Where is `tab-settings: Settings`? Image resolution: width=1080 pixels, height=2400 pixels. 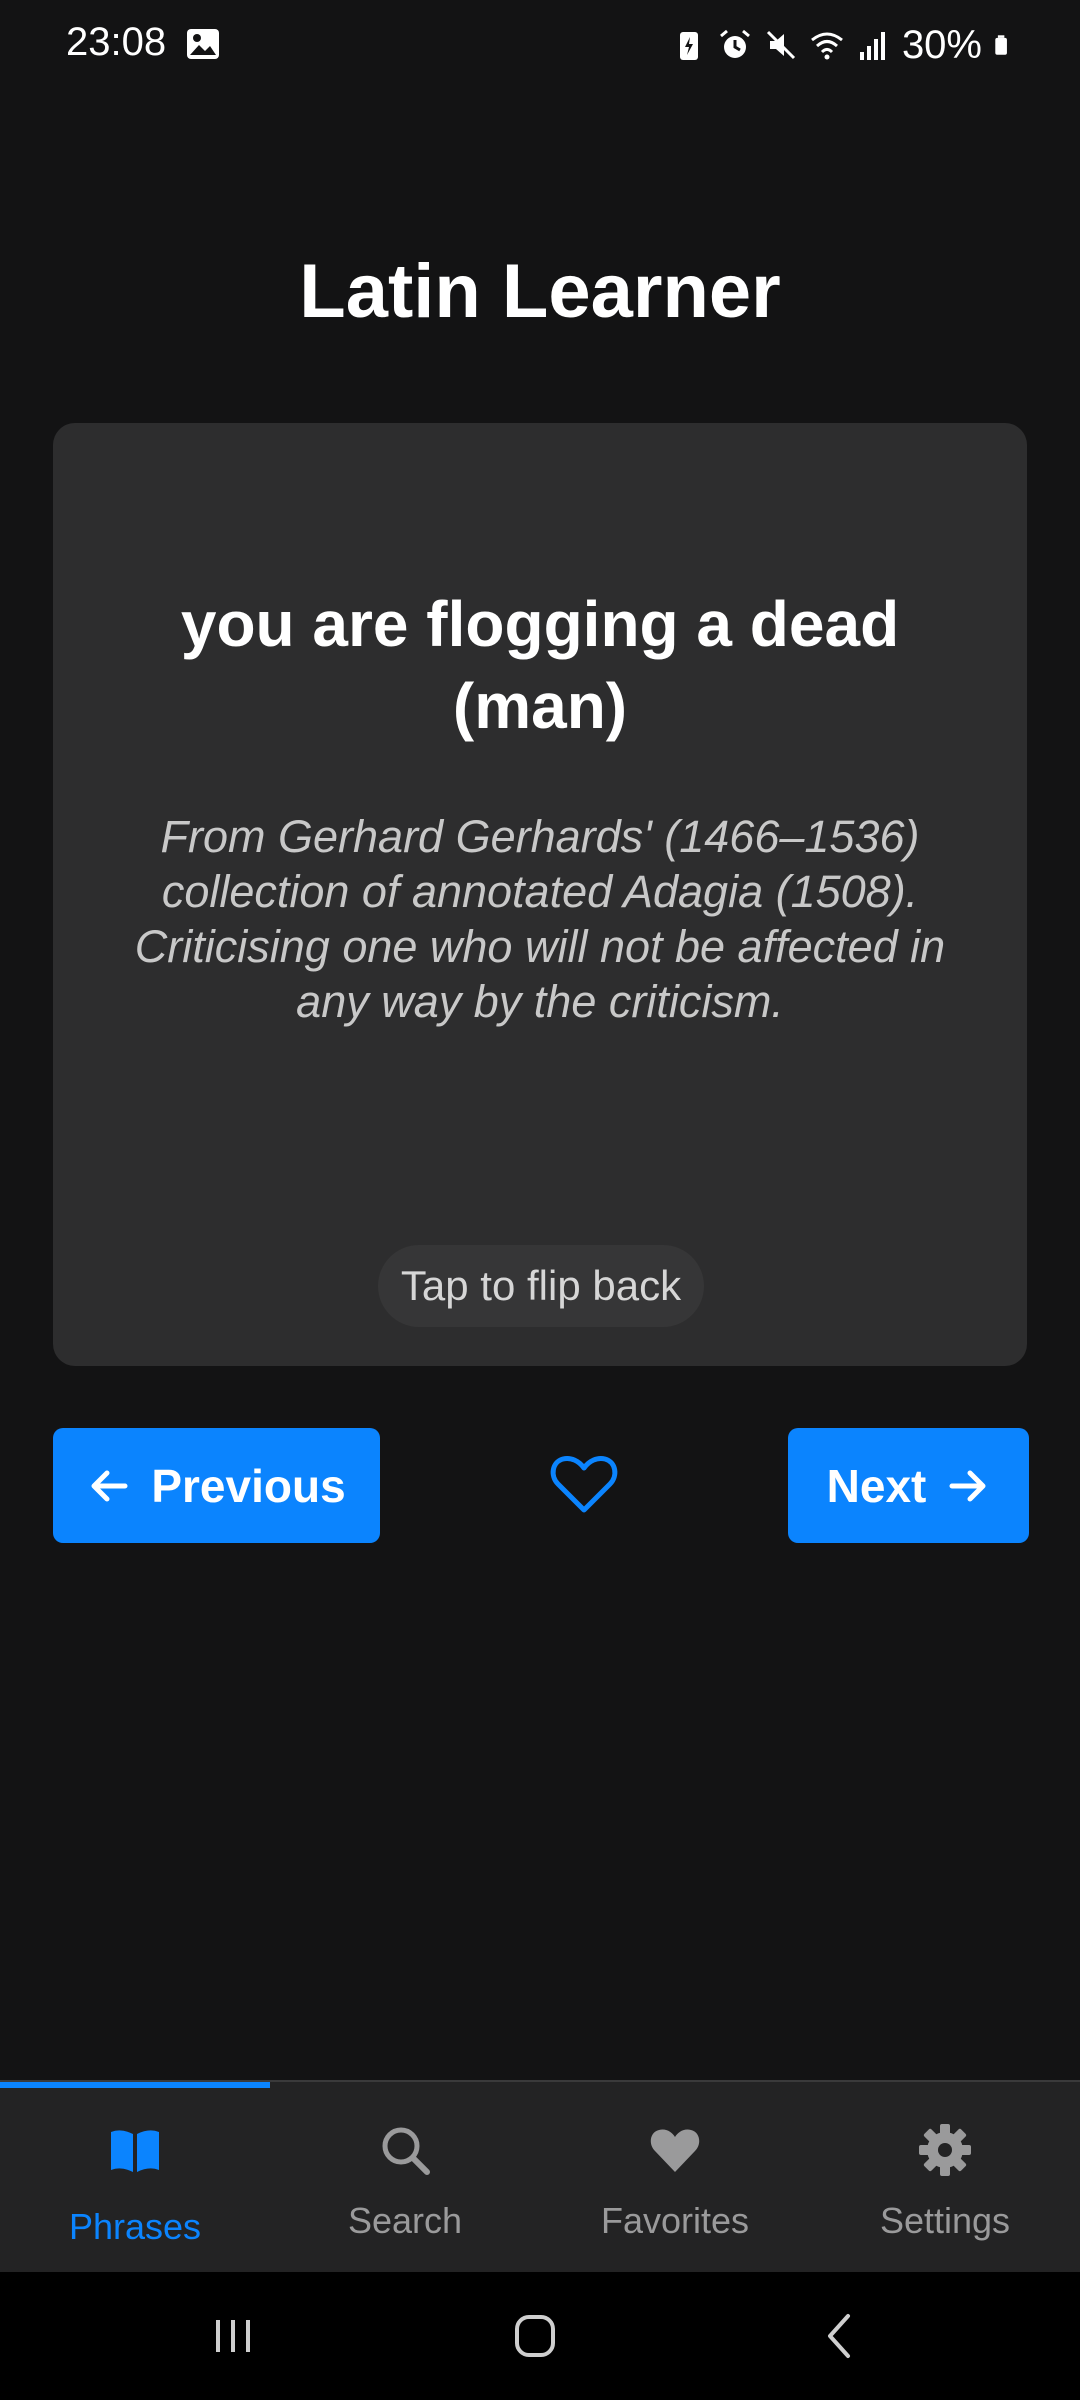 tab-settings: Settings is located at coordinates (945, 2178).